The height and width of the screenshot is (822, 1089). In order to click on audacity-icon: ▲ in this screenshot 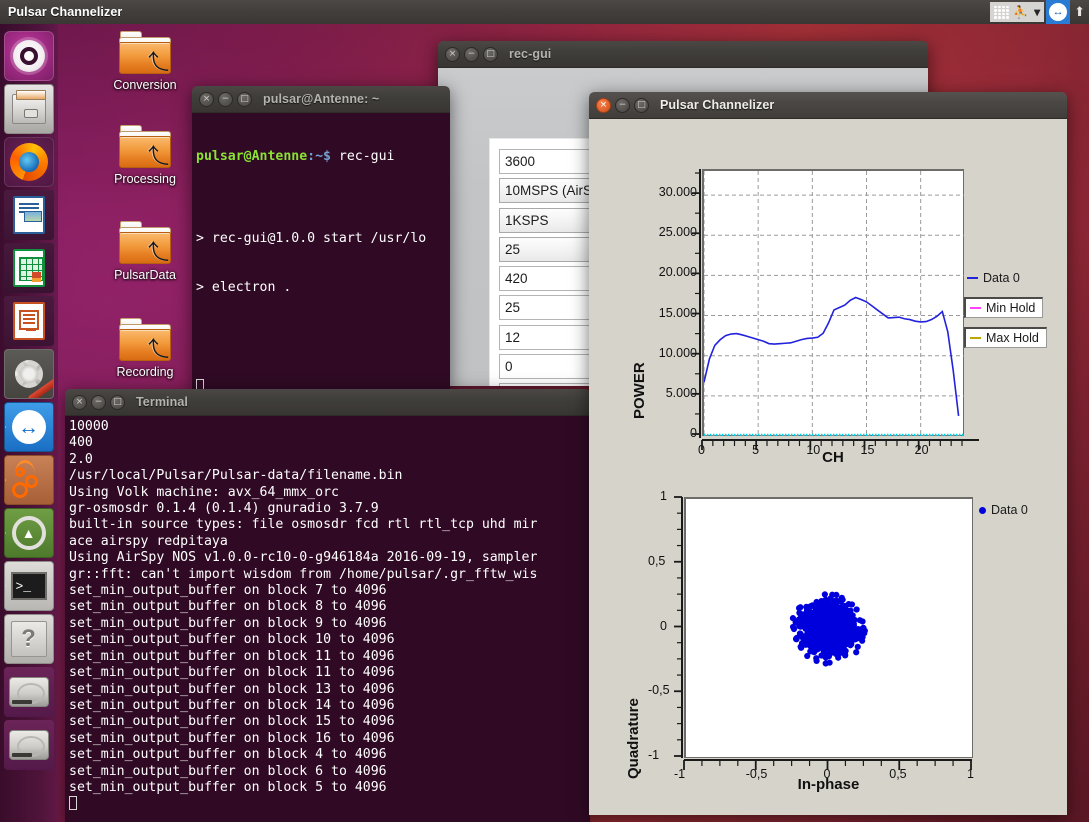, I will do `click(28, 533)`.